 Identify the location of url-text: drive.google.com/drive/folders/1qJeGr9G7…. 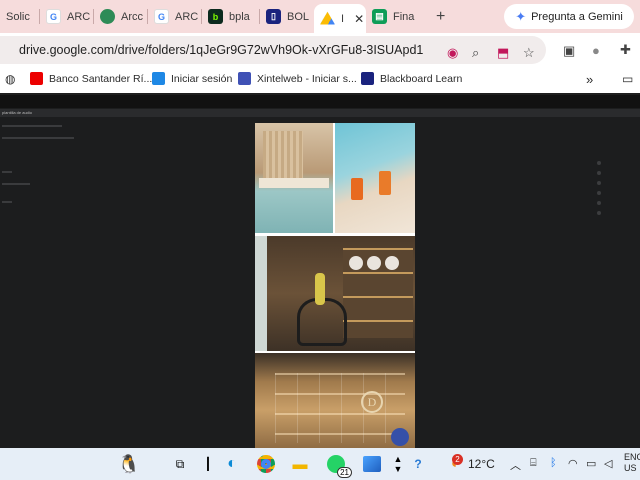
(221, 50).